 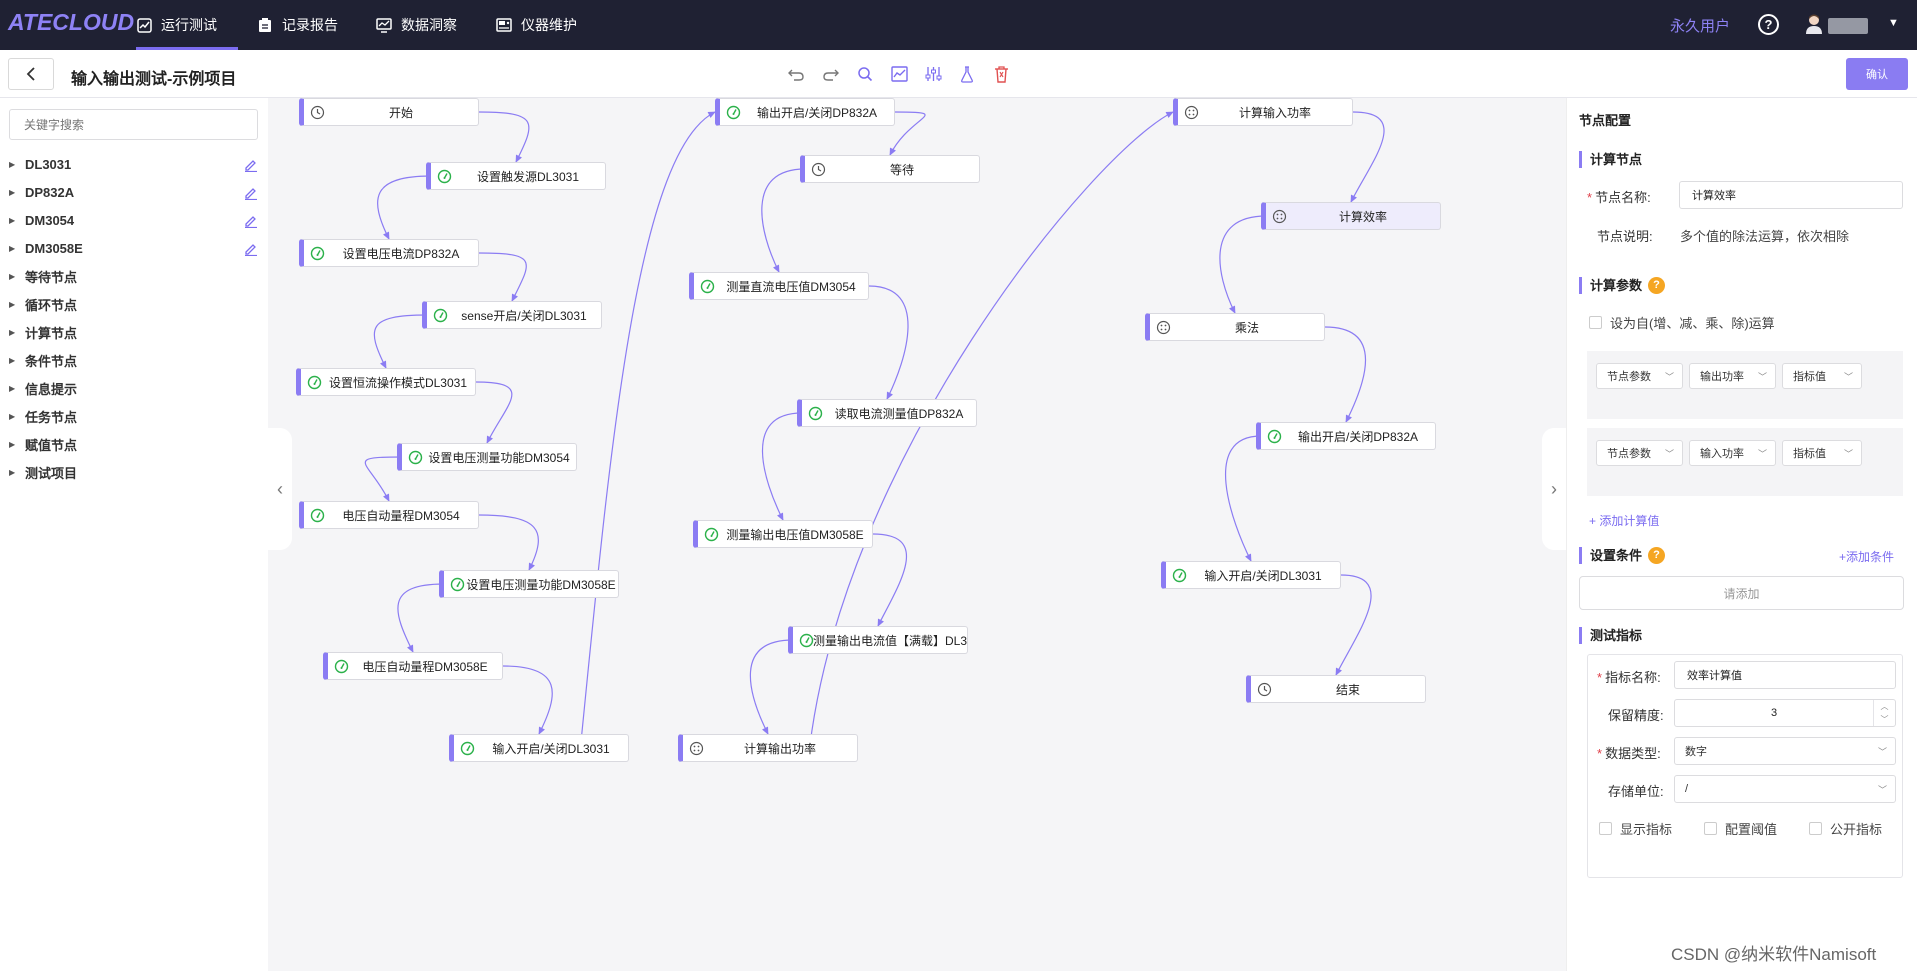 I want to click on nav-tab-instrument: 仪器维护, so click(x=536, y=25).